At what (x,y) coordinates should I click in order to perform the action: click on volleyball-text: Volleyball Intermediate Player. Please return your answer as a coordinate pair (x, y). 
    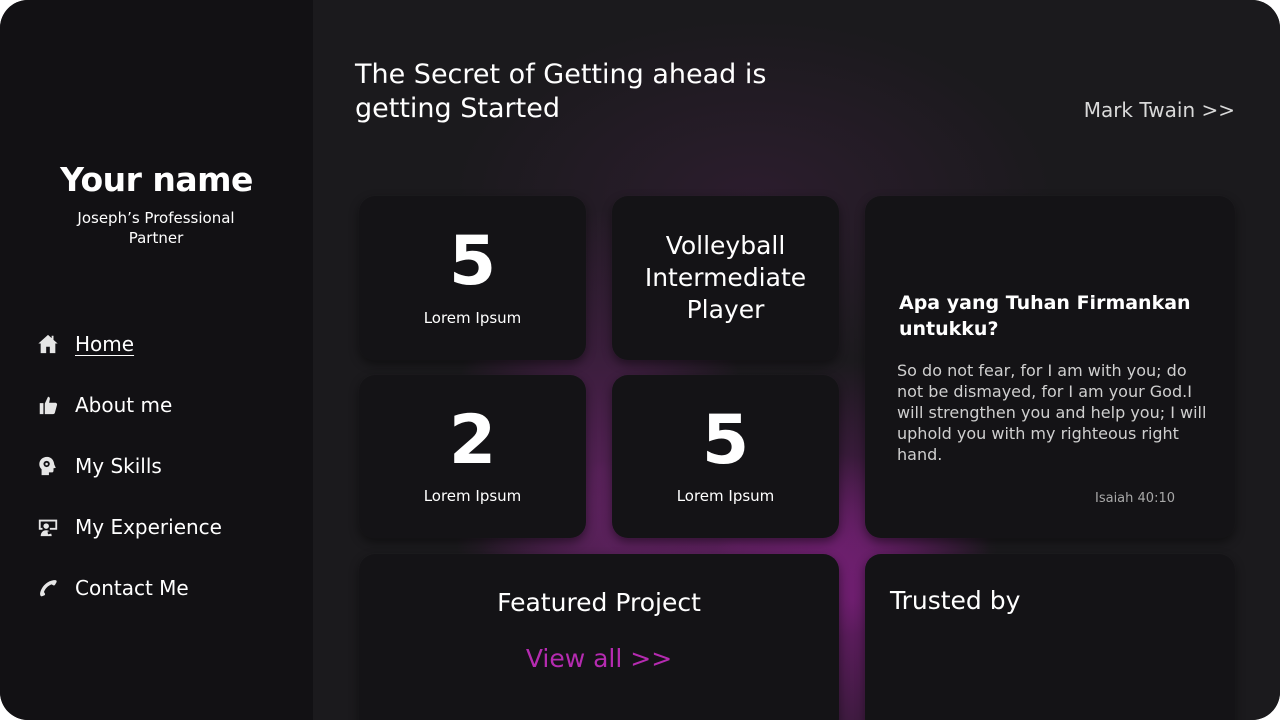
    Looking at the image, I should click on (725, 277).